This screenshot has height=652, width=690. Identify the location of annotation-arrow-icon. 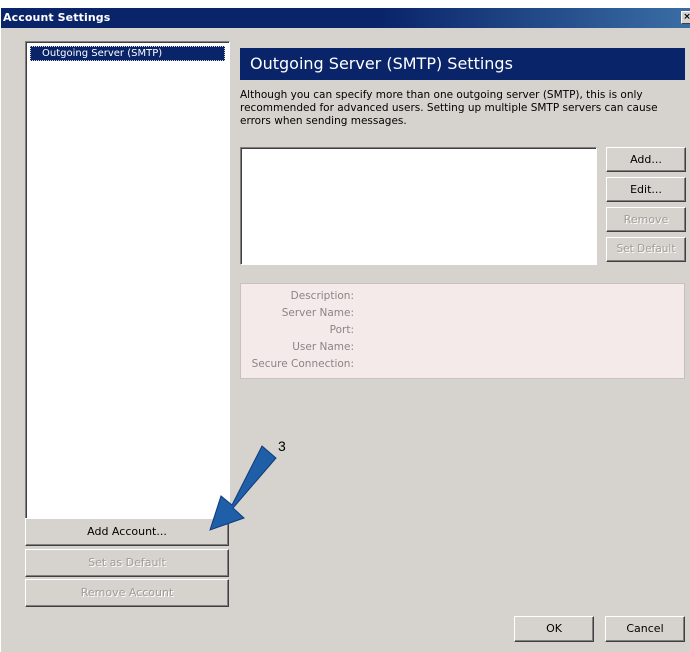
(243, 488).